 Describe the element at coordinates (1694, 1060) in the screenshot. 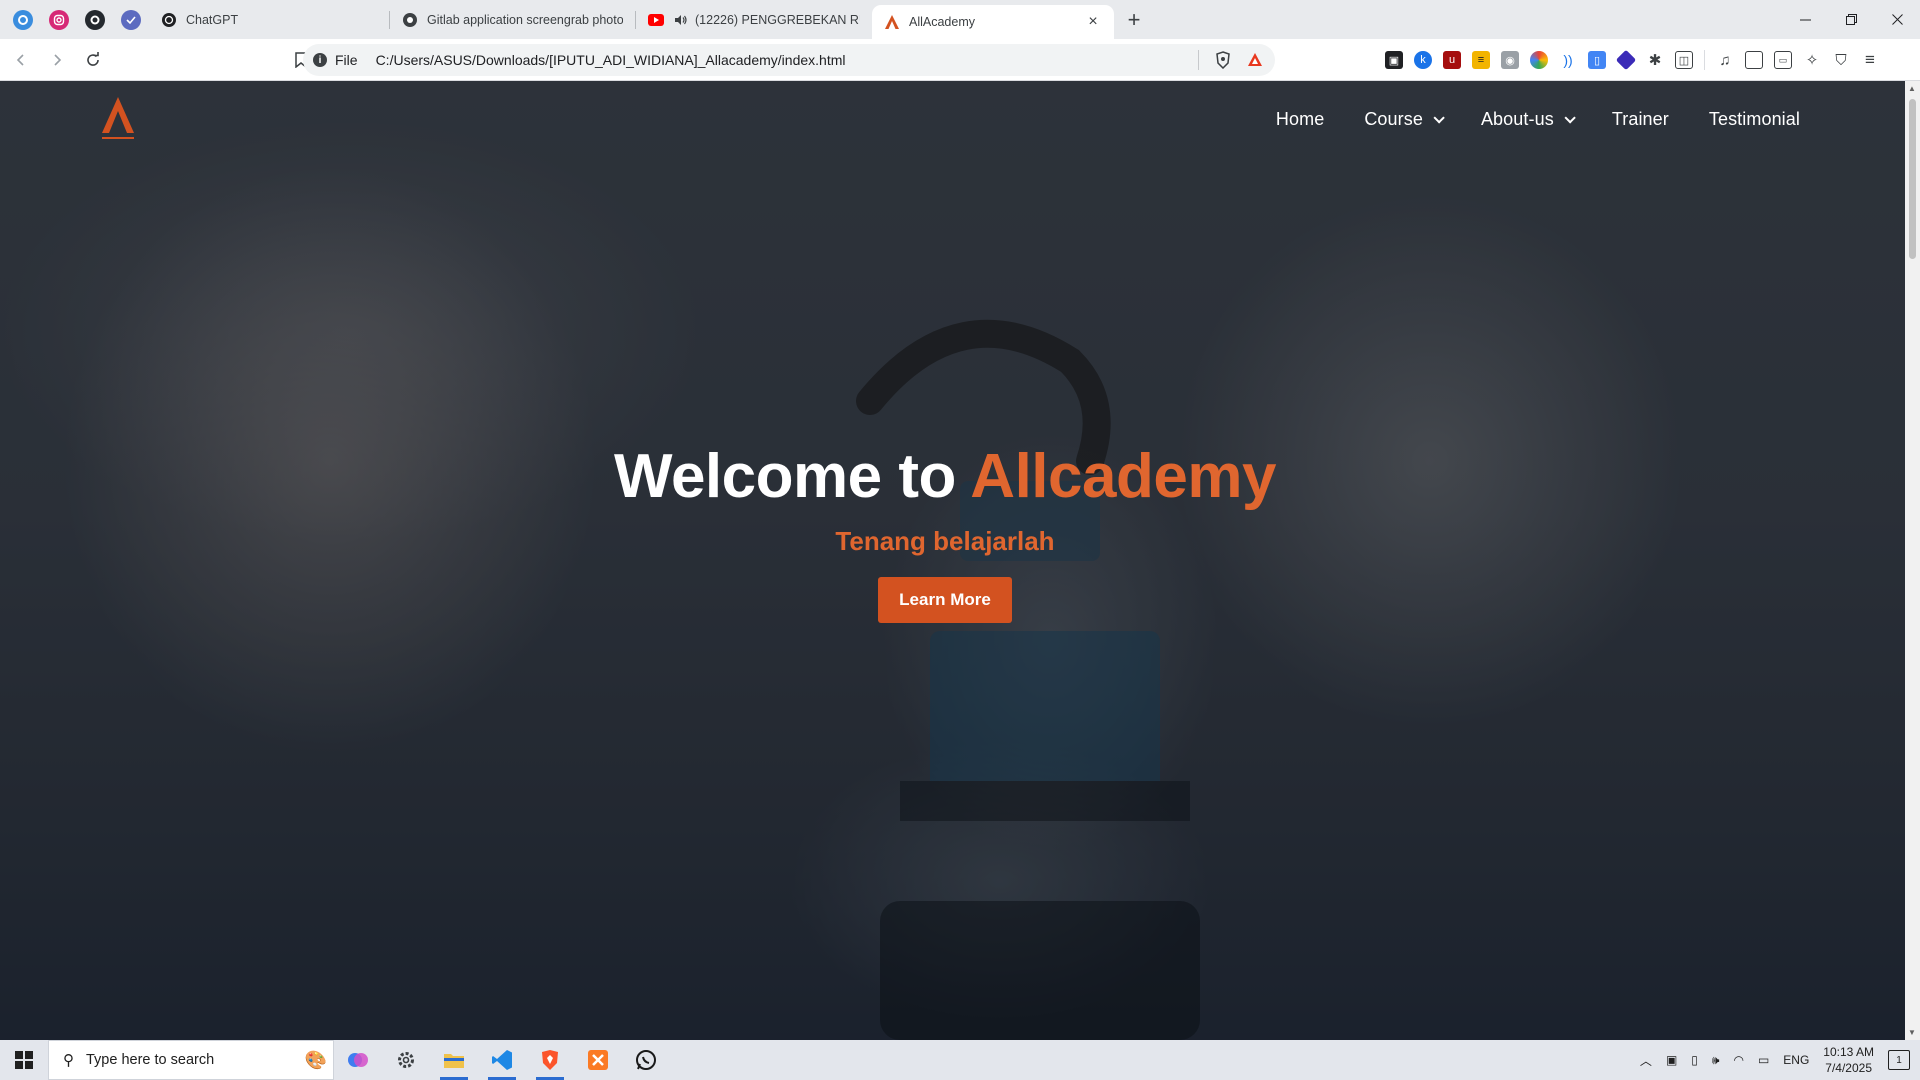

I see `battery-saver-icon: ▯` at that location.